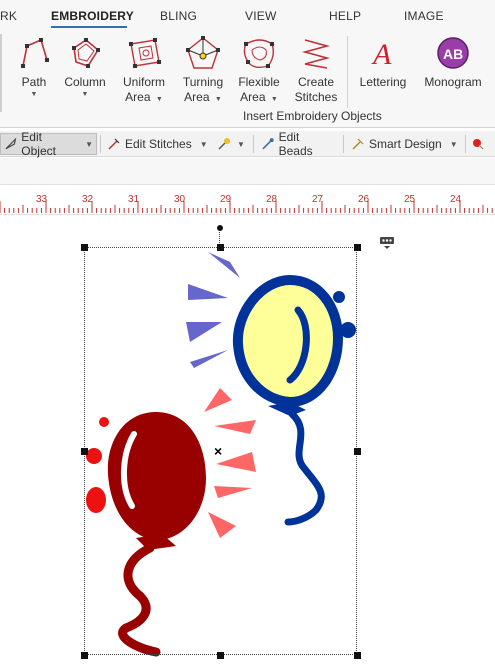 The image size is (495, 667). Describe the element at coordinates (85, 82) in the screenshot. I see `column-label: Column` at that location.